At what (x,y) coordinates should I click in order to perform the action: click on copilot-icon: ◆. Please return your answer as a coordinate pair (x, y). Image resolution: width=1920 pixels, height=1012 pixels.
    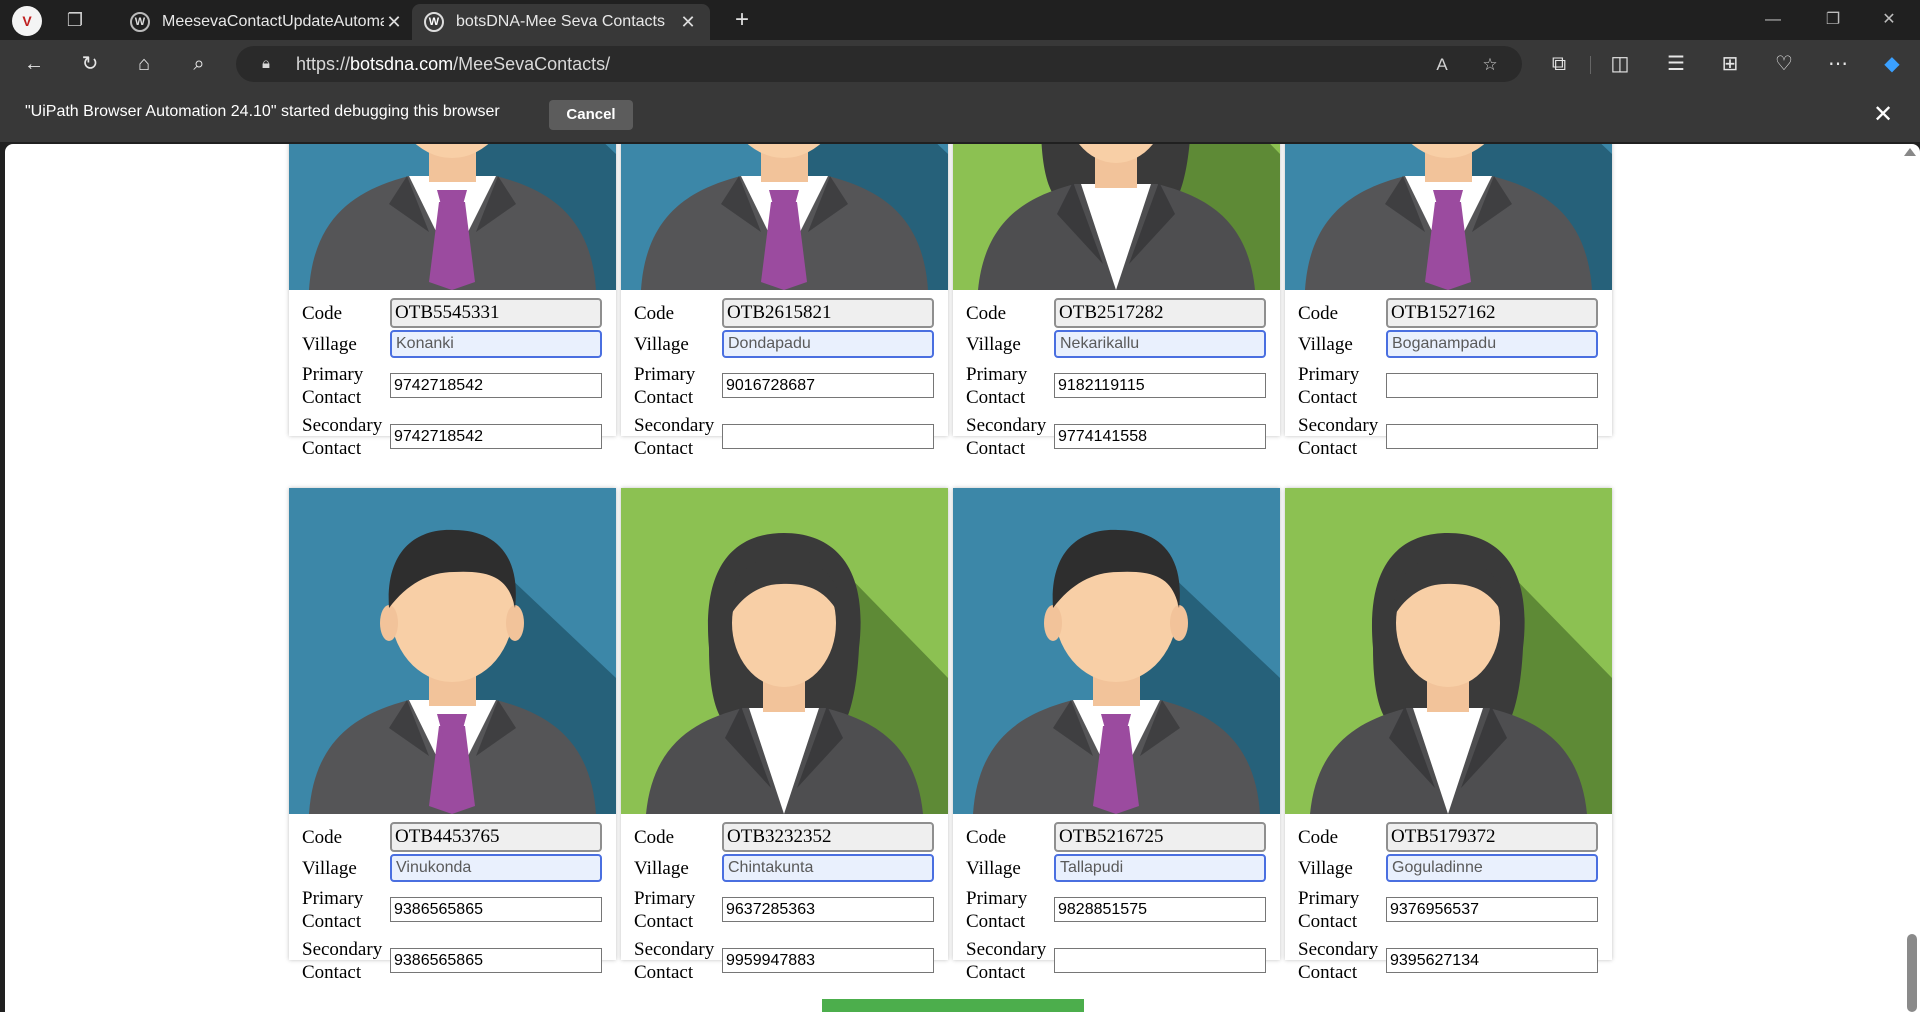
    Looking at the image, I should click on (1892, 64).